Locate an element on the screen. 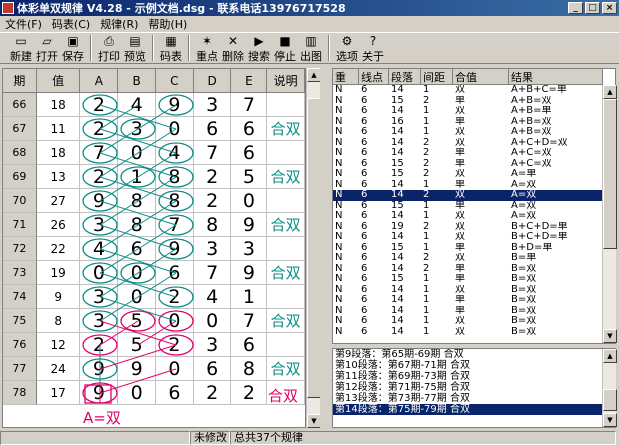 This screenshot has width=619, height=446. rules-row: N 6 14 1 双 A+B=双 is located at coordinates (474, 132).